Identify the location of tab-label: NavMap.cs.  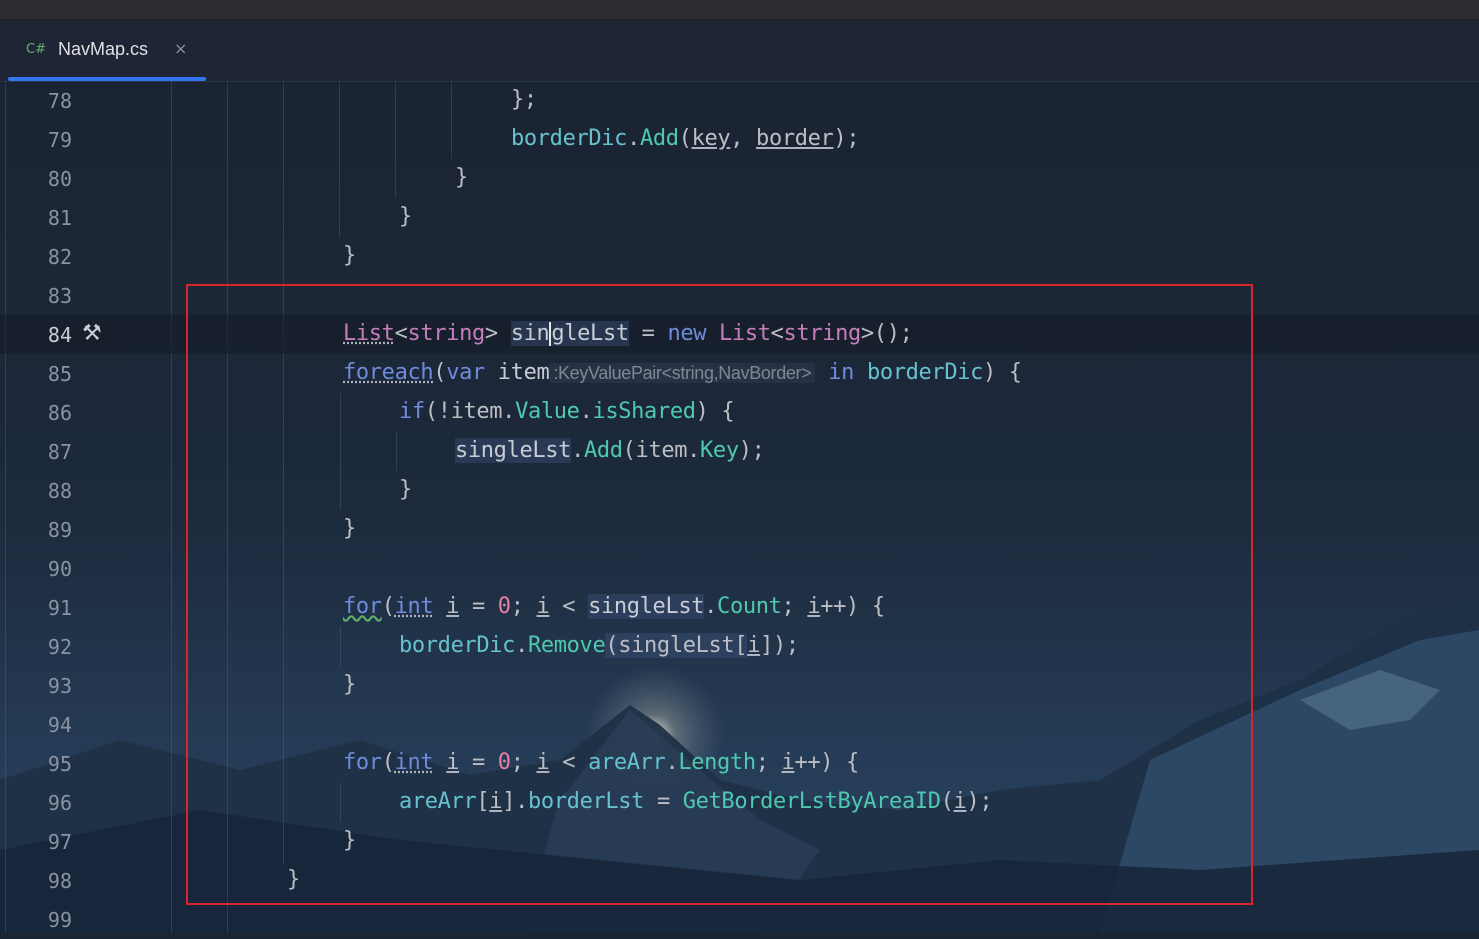
(103, 49).